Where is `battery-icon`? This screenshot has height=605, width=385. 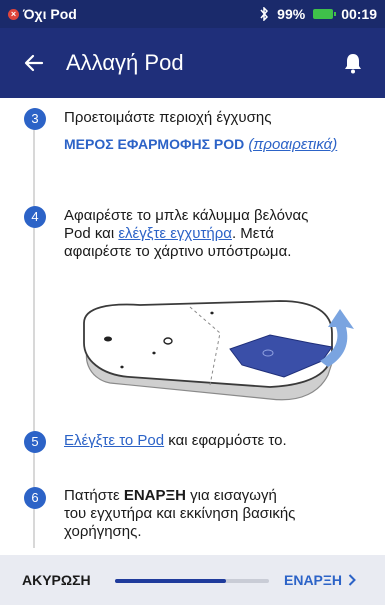 battery-icon is located at coordinates (325, 14).